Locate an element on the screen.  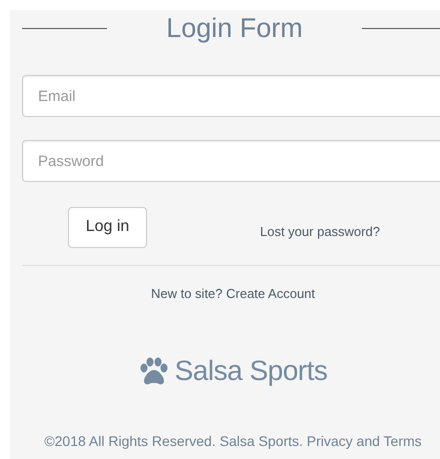
copyright-text: ©2018 All Rights Reserved. Salsa Sports. Privacy and Terms is located at coordinates (233, 441).